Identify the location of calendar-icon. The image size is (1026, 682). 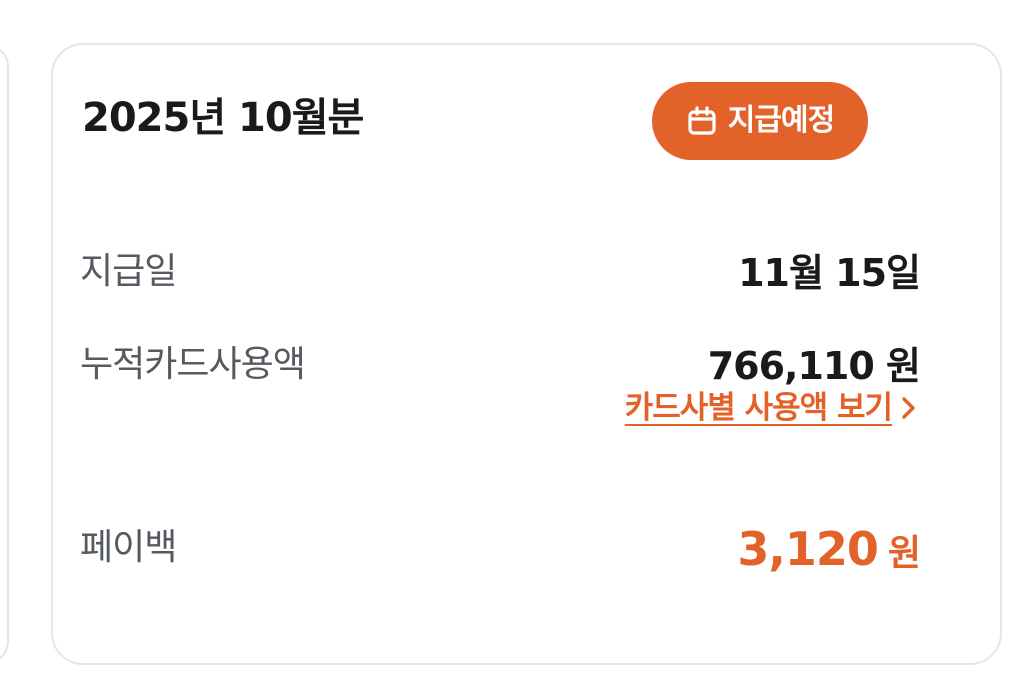
(702, 120).